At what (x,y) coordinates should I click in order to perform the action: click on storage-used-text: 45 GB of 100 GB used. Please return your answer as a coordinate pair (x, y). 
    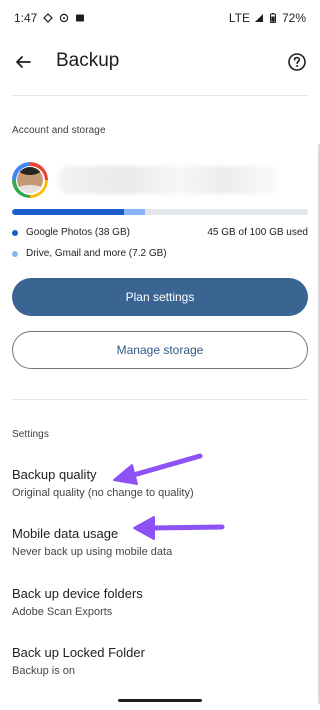
    Looking at the image, I should click on (257, 232).